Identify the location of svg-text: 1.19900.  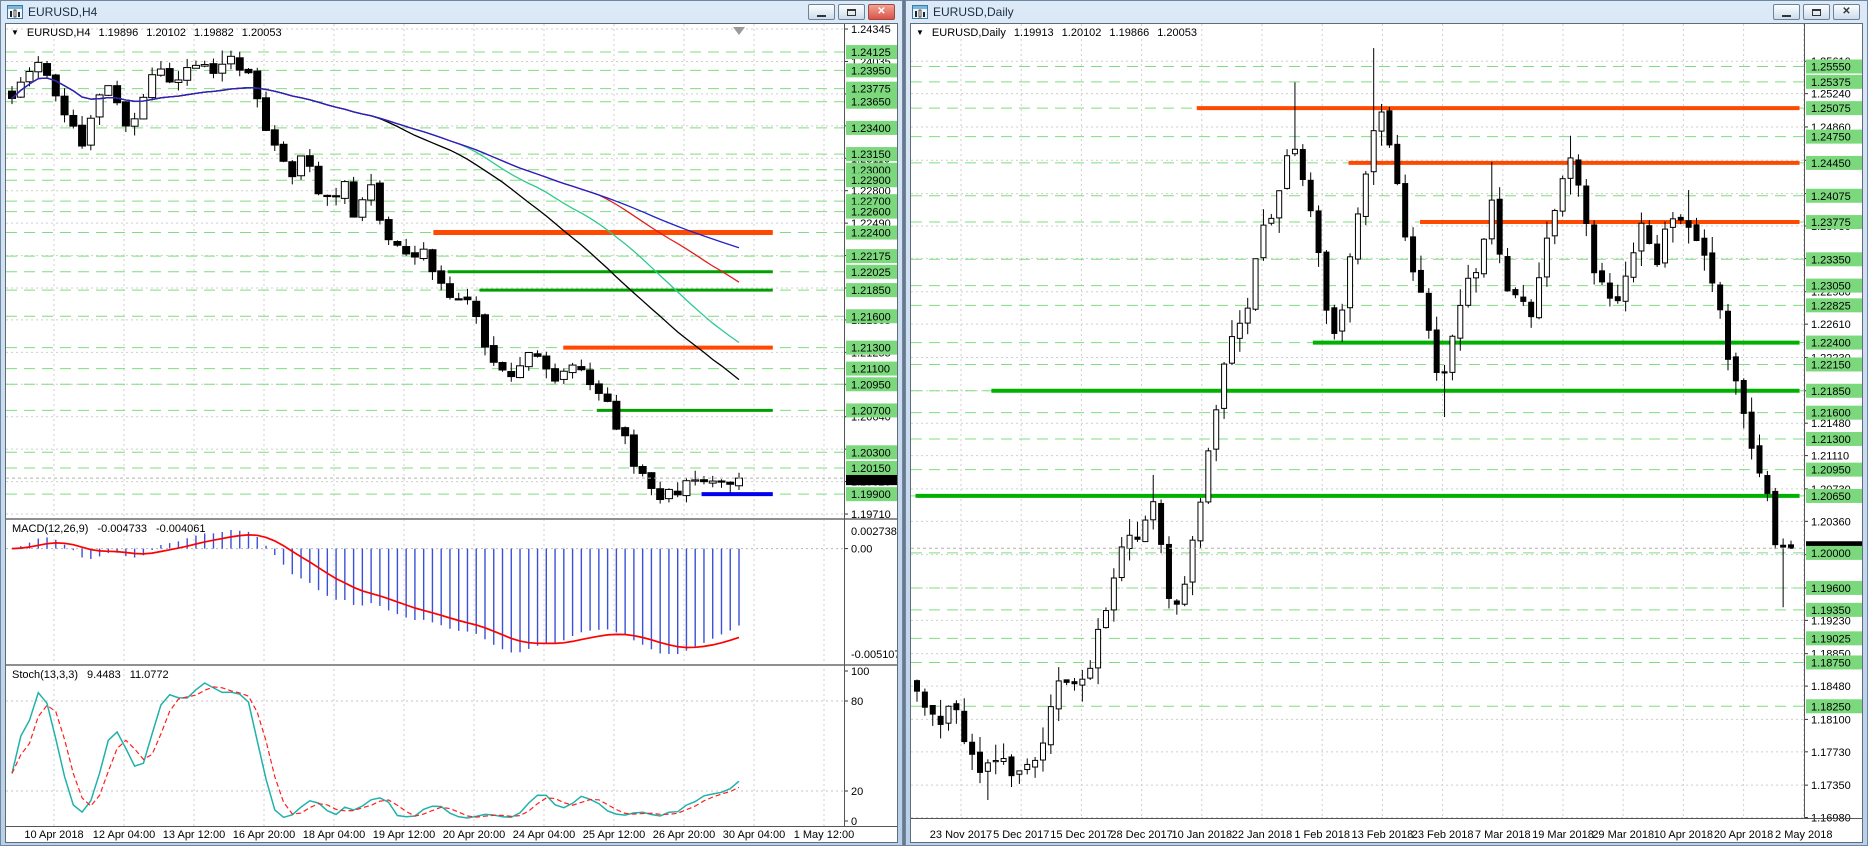
(871, 495).